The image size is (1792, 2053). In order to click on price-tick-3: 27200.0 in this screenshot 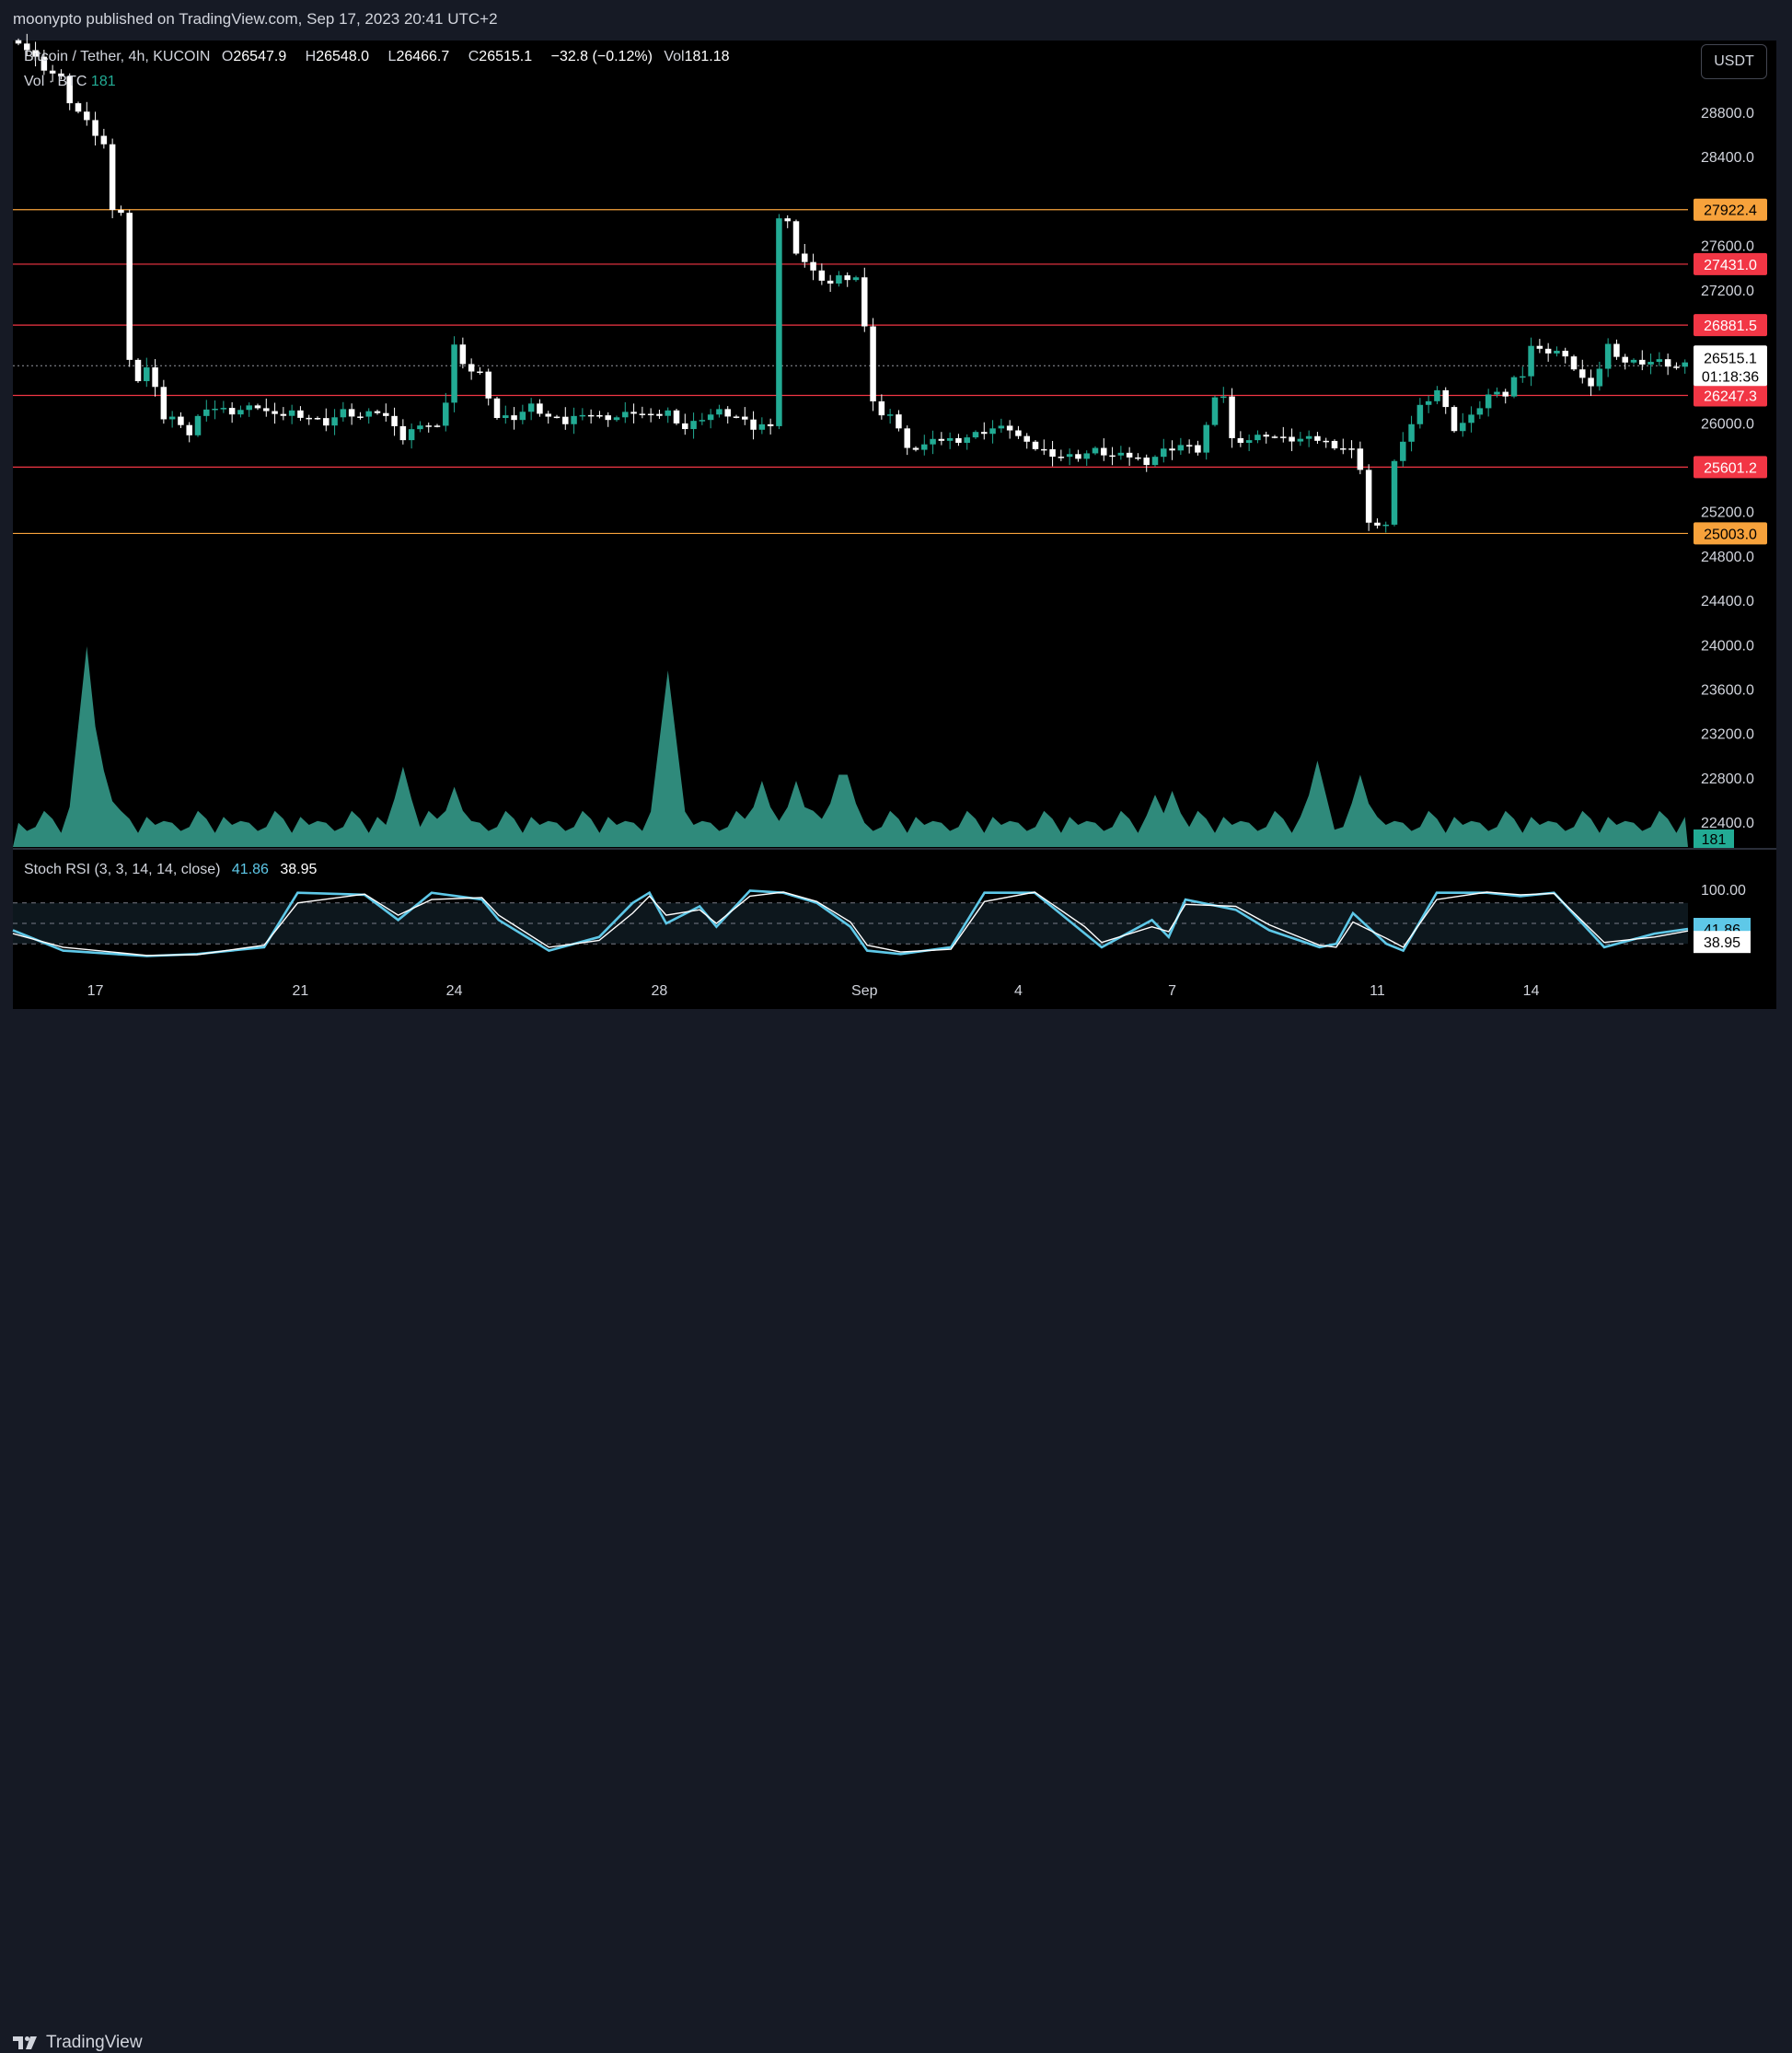, I will do `click(1727, 291)`.